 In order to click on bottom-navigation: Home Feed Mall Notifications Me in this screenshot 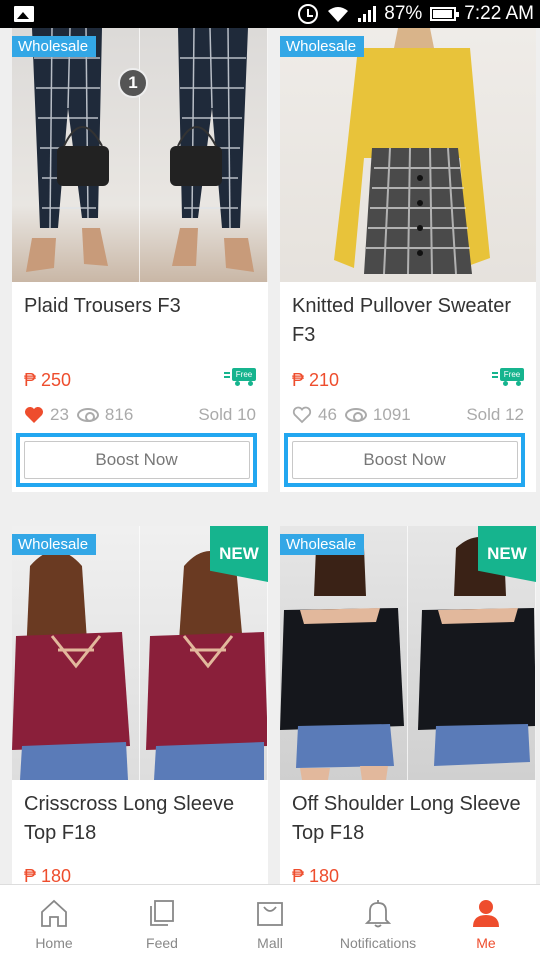, I will do `click(270, 922)`.